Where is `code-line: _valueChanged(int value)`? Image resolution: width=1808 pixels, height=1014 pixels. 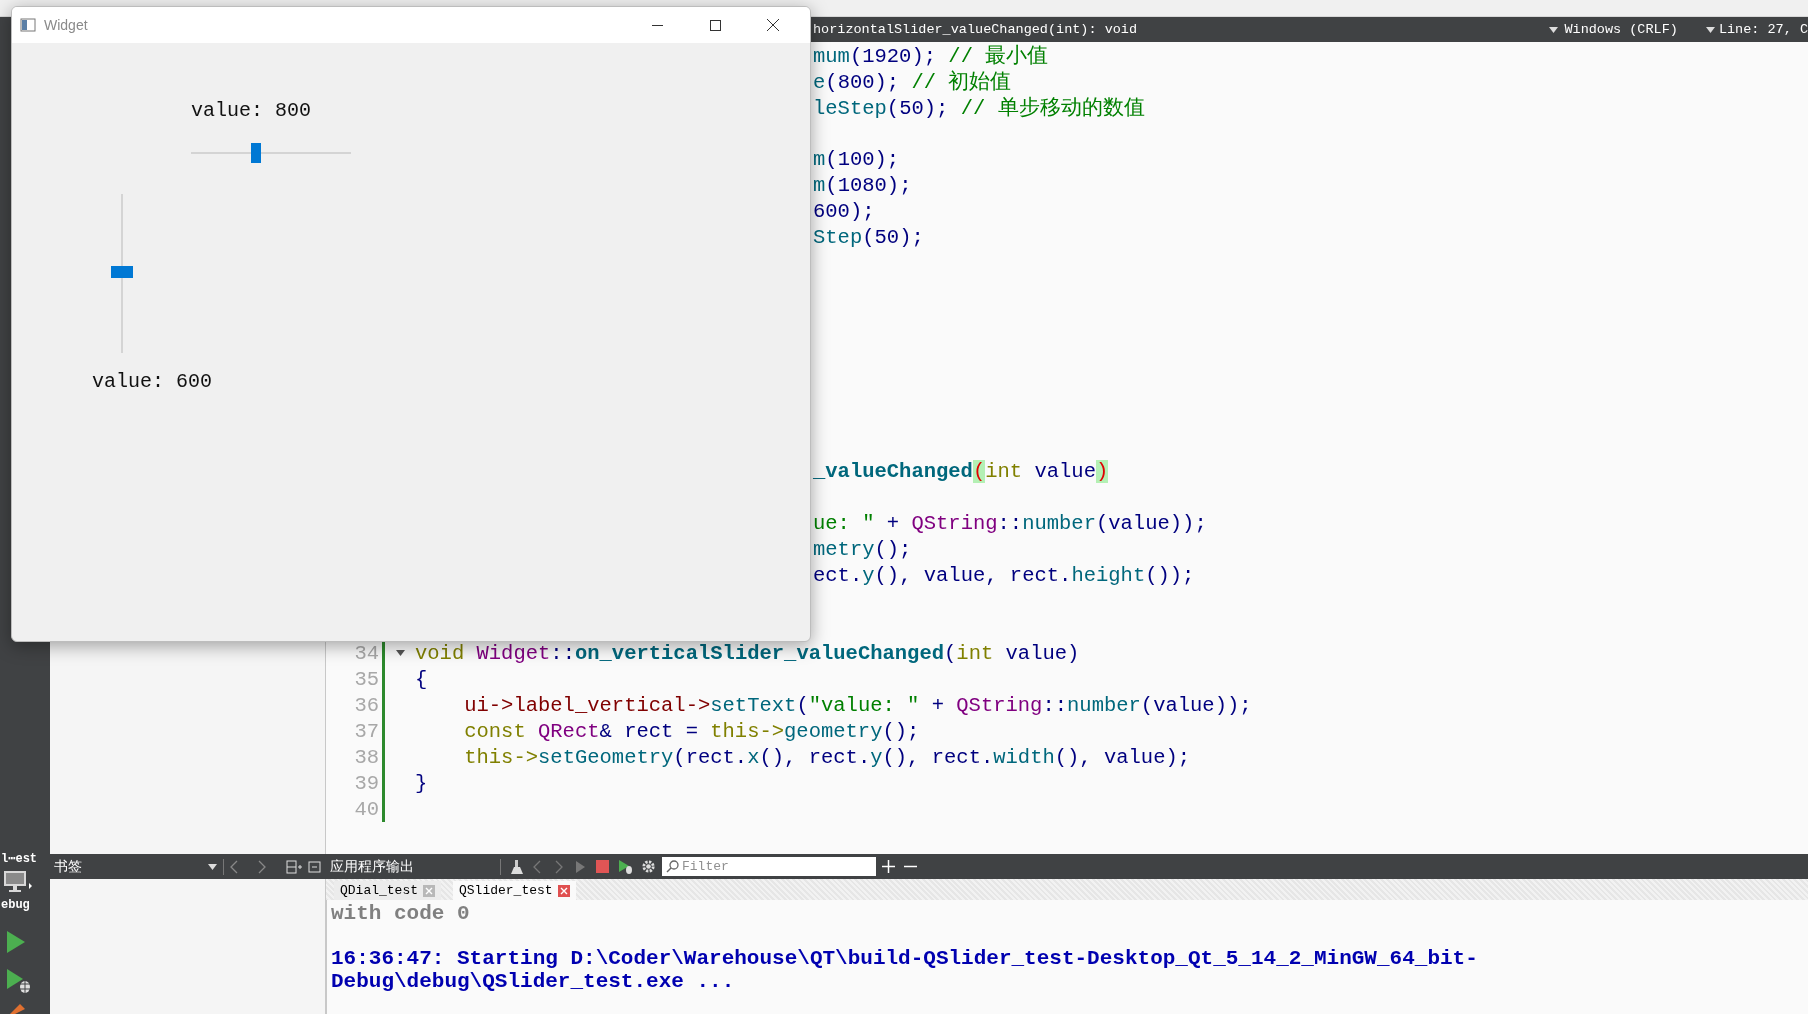
code-line: _valueChanged(int value) is located at coordinates (961, 471).